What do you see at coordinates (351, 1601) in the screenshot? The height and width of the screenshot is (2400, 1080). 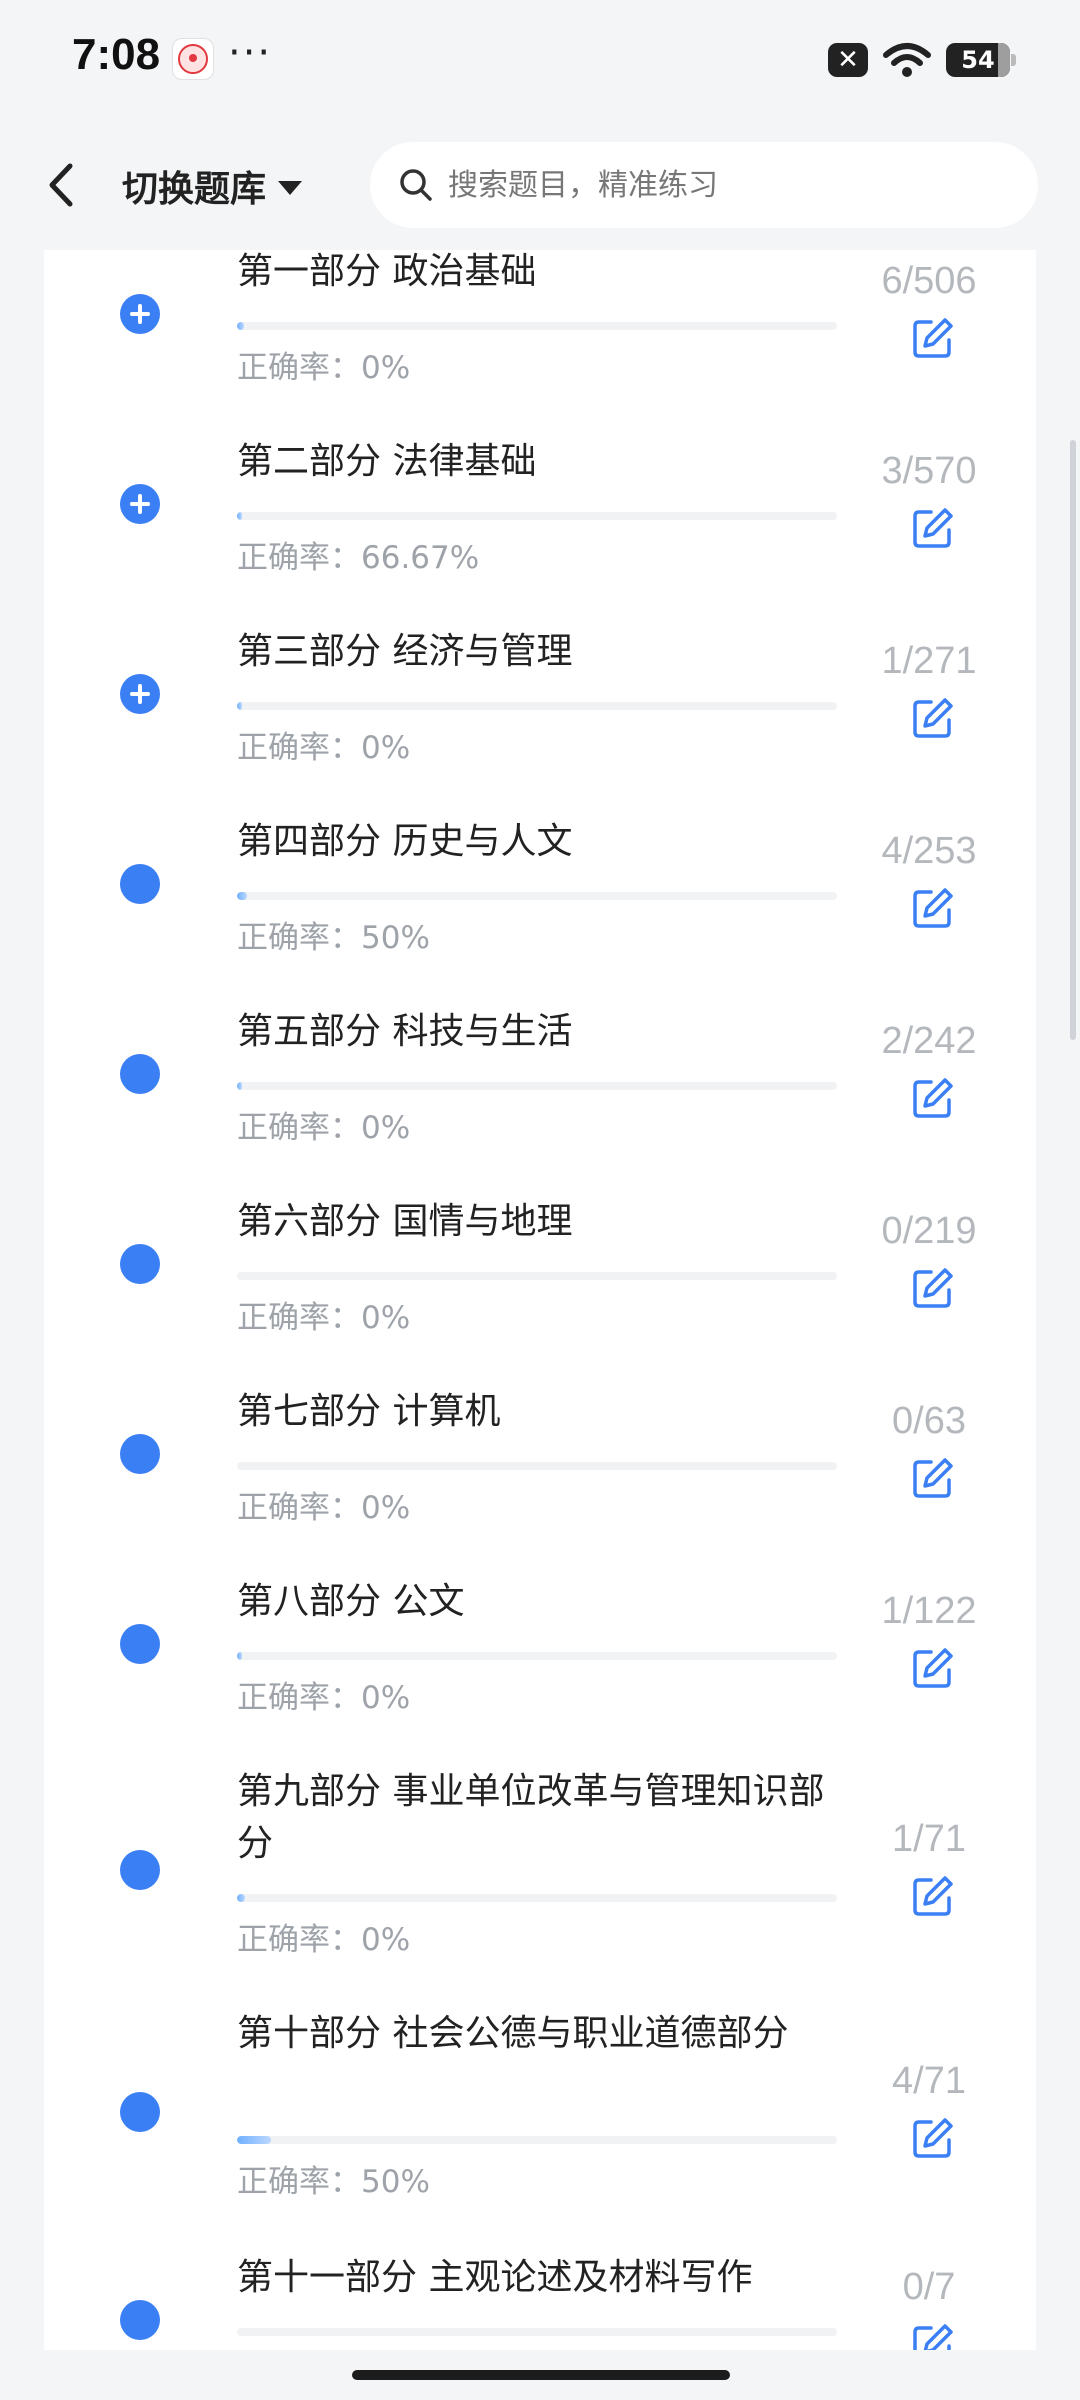 I see `category-title: 第八部分 公文` at bounding box center [351, 1601].